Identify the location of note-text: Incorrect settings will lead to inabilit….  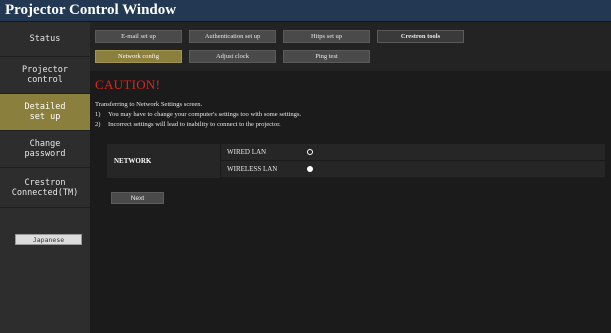
(194, 124).